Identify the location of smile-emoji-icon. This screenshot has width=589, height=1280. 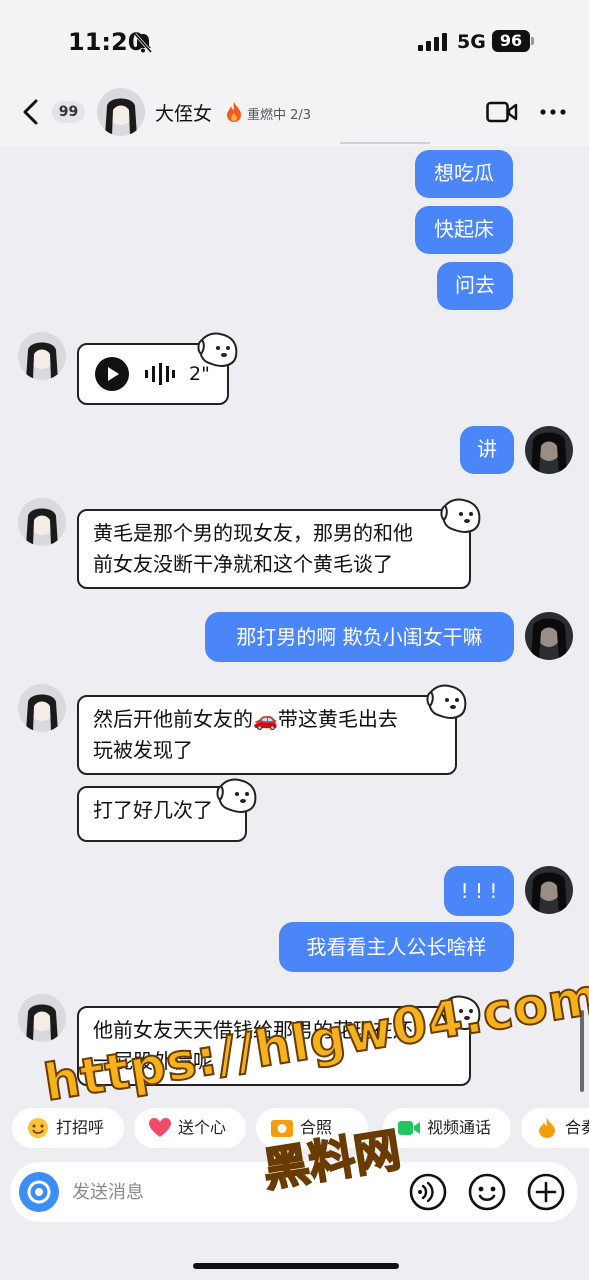
(38, 1128).